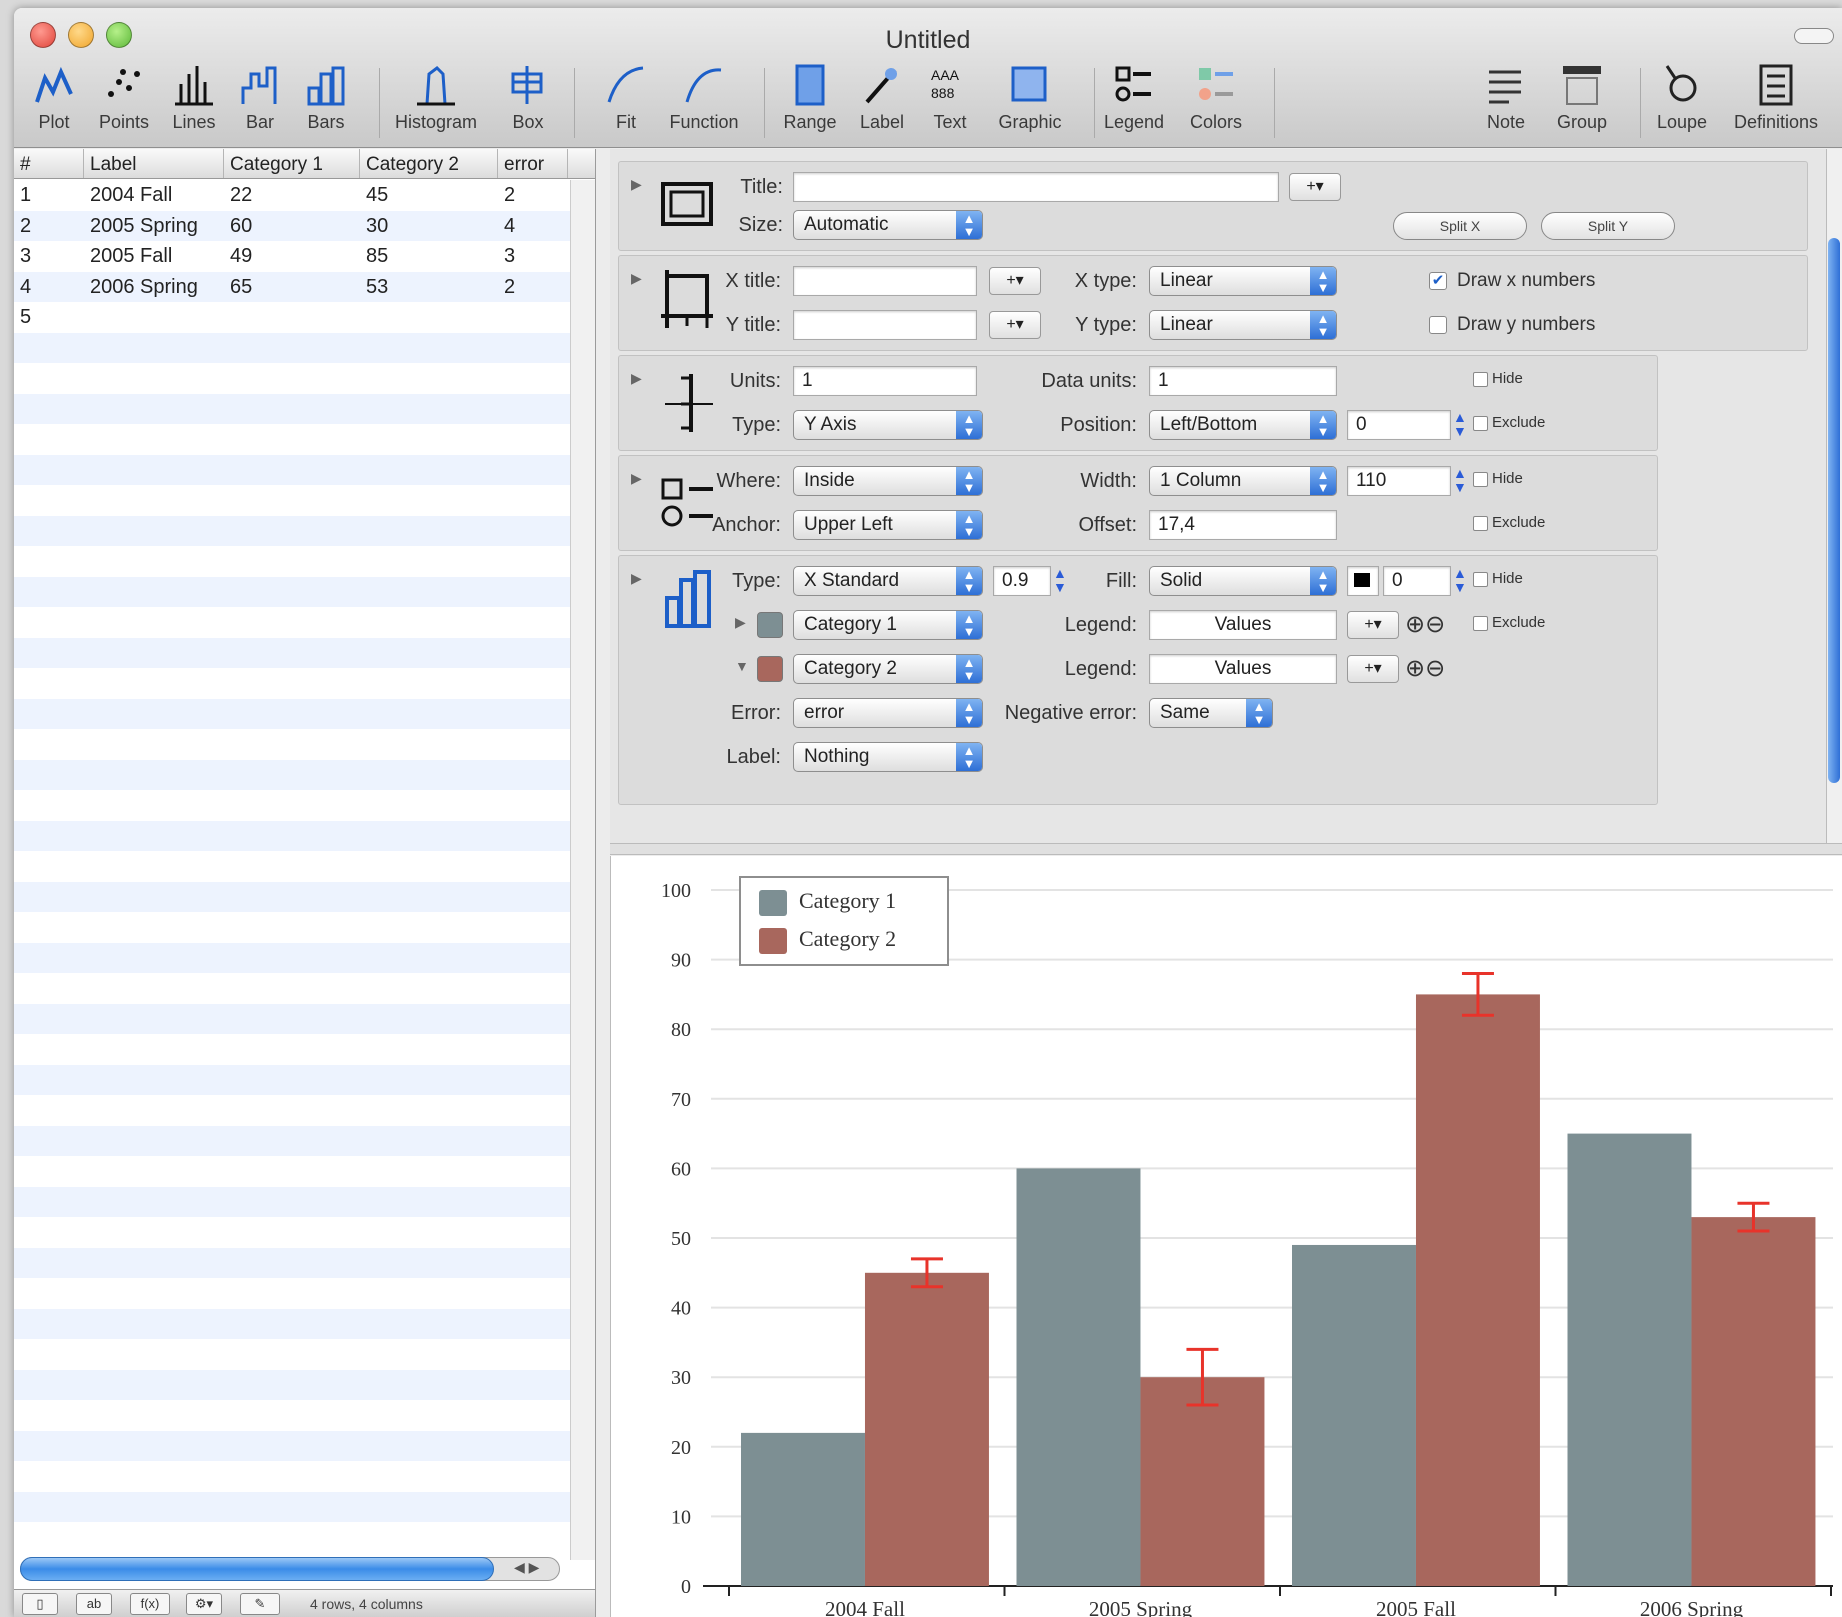 The height and width of the screenshot is (1617, 1842). I want to click on table-cell: 2006 Spring, so click(154, 287).